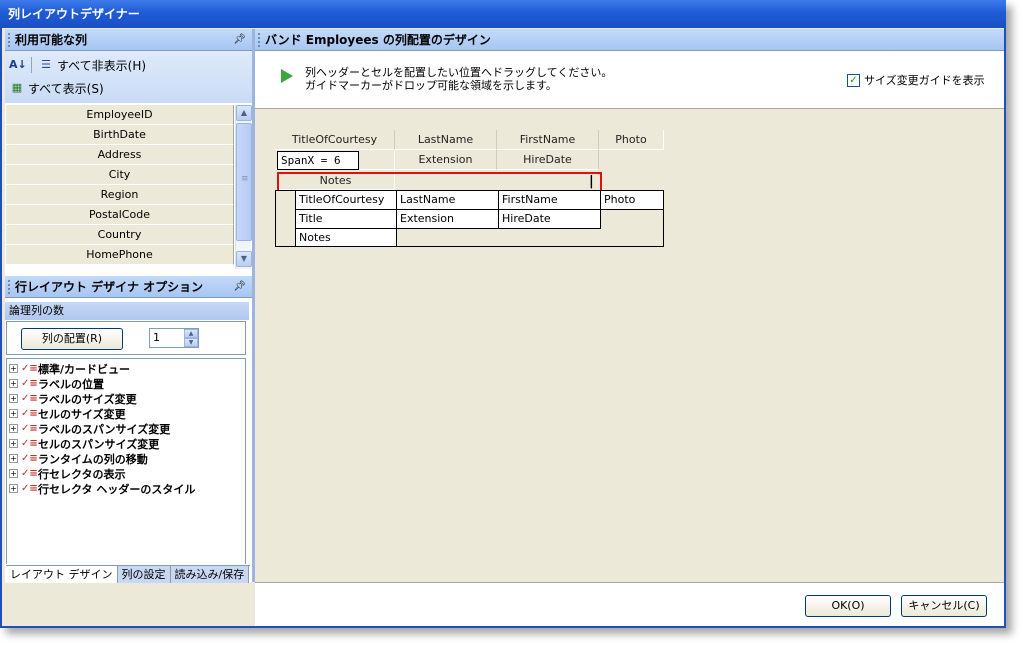  I want to click on column-item: PostalCode, so click(120, 215).